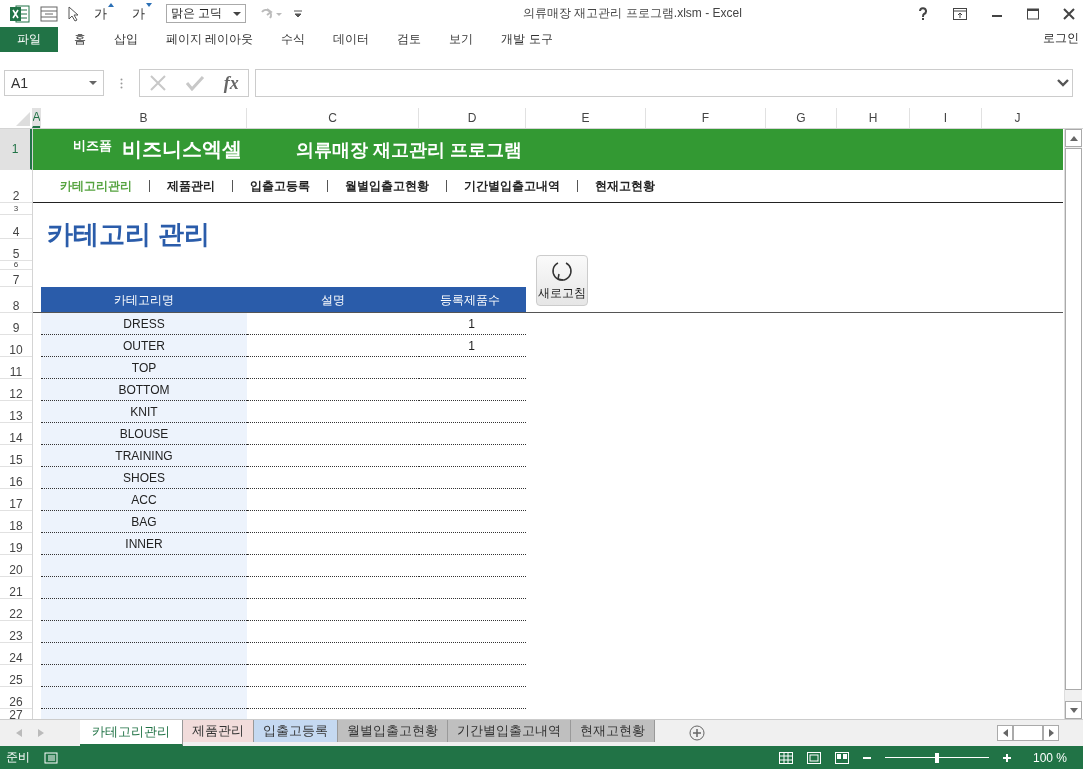  Describe the element at coordinates (144, 544) in the screenshot. I see `category-cell: INNER` at that location.